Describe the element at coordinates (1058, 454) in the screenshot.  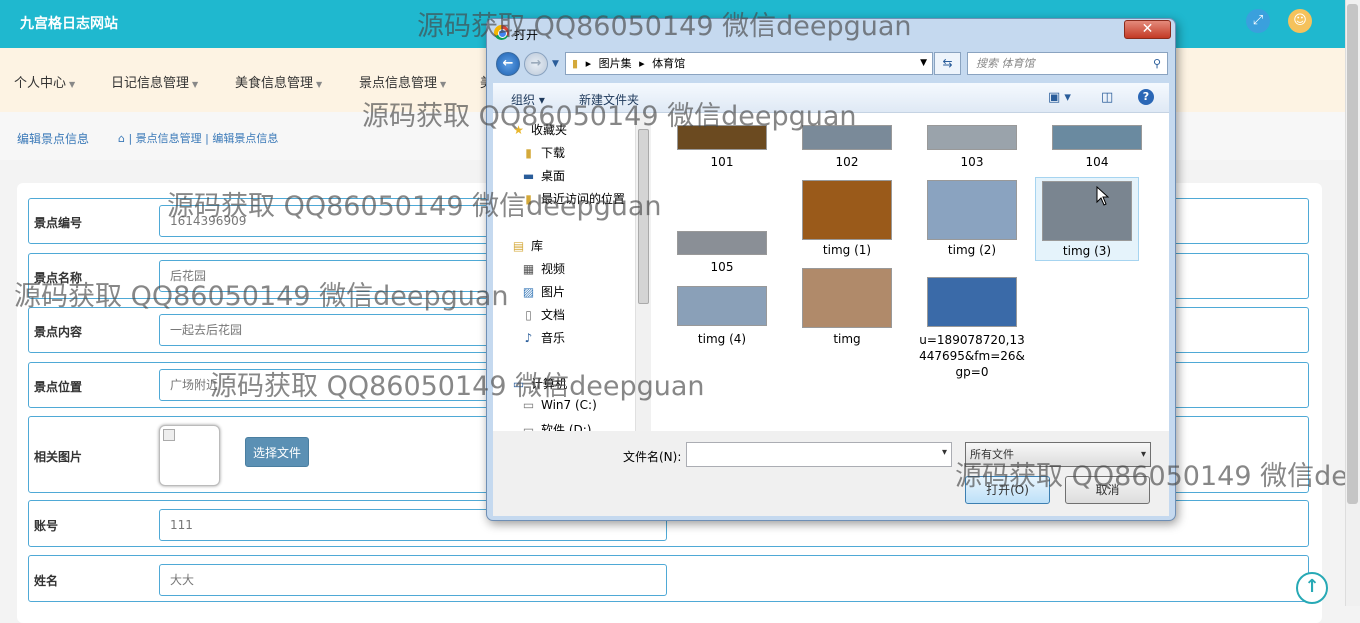
I see `file-type-select: 所有文件` at that location.